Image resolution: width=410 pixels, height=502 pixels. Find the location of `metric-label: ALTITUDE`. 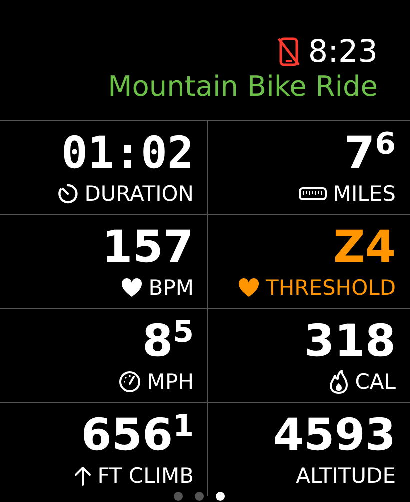

metric-label: ALTITUDE is located at coordinates (346, 476).